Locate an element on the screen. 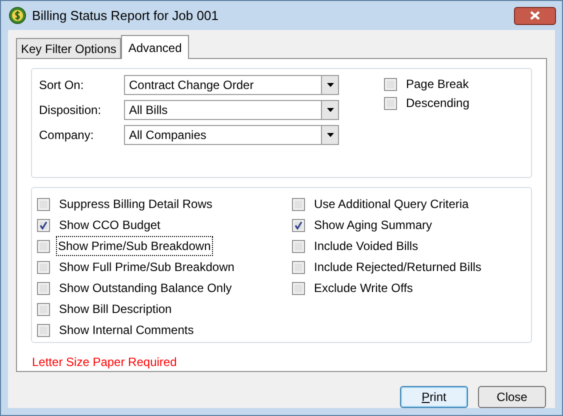 The height and width of the screenshot is (416, 563). notice-text: Letter Size Paper Required is located at coordinates (104, 362).